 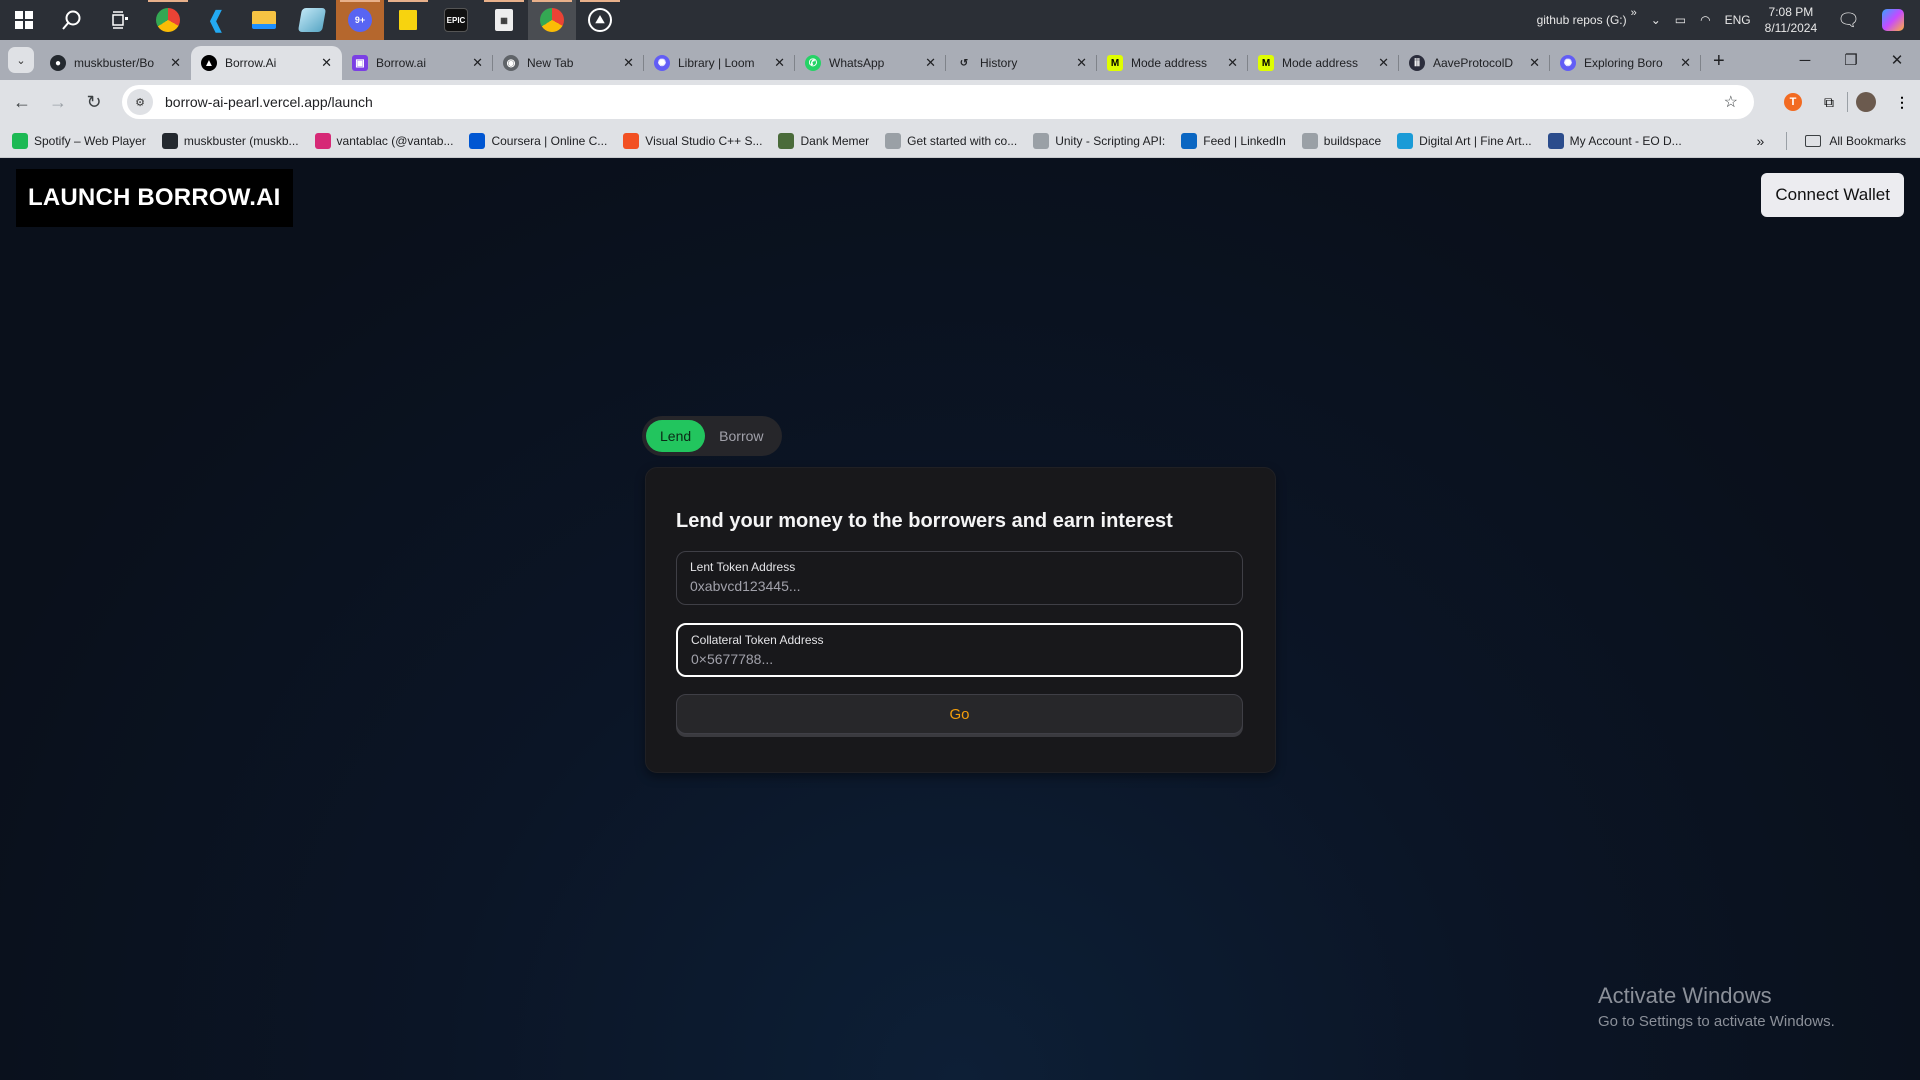 What do you see at coordinates (716, 63) in the screenshot?
I see `tab-title: Library | Loom` at bounding box center [716, 63].